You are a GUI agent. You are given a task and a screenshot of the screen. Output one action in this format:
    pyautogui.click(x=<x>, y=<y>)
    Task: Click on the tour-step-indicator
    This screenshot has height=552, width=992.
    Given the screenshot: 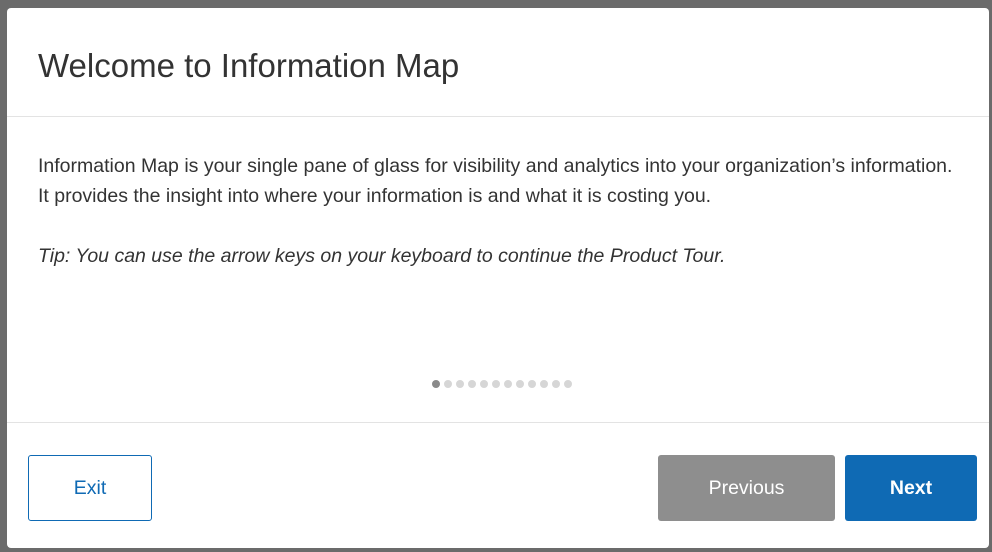 What is the action you would take?
    pyautogui.click(x=498, y=384)
    